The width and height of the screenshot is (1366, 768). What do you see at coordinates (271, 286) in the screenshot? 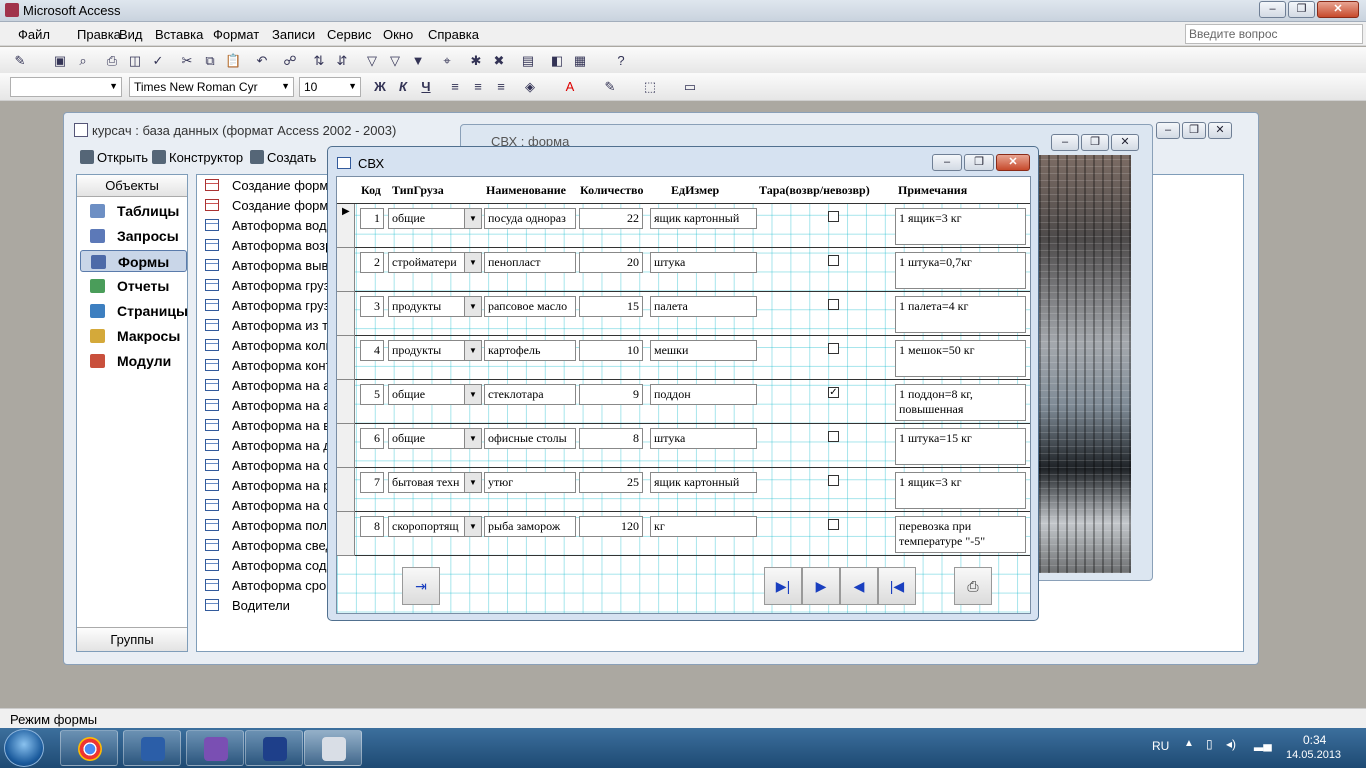
I see `list-item: Автоформа грузо` at bounding box center [271, 286].